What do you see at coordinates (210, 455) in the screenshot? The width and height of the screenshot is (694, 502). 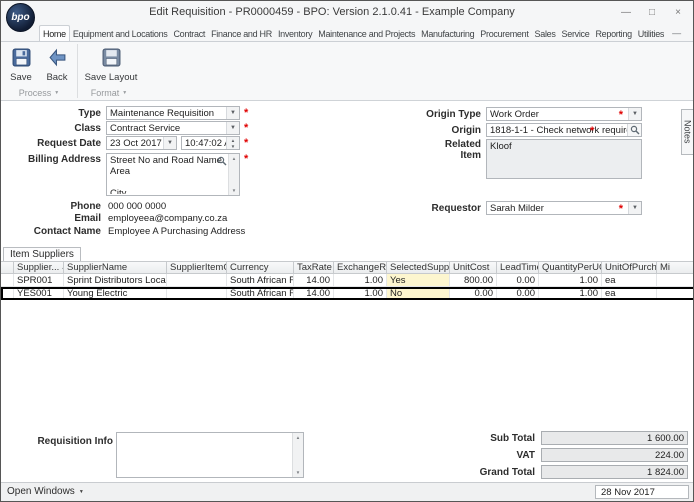 I see `requisition-info-input: ▲ ▼` at bounding box center [210, 455].